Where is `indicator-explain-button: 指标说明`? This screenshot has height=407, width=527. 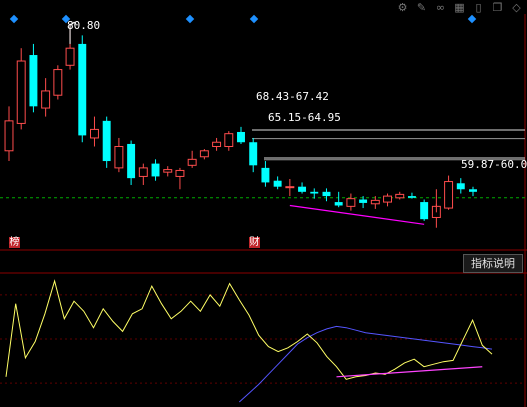 indicator-explain-button: 指标说明 is located at coordinates (493, 263).